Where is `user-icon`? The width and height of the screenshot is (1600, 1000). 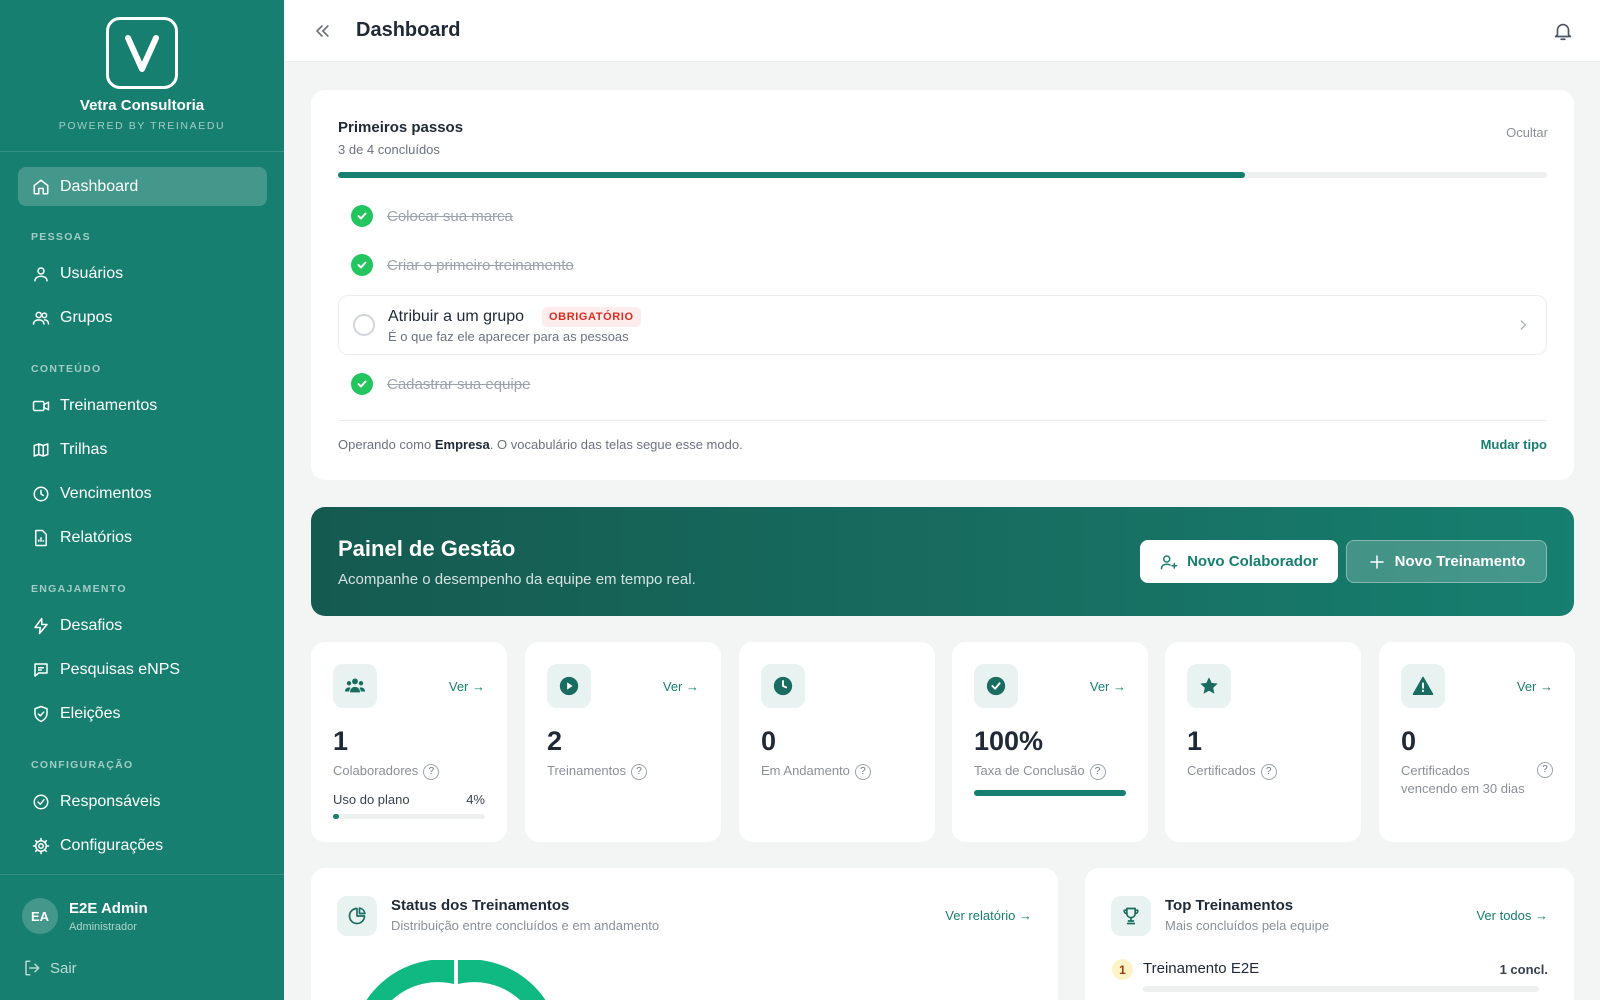
user-icon is located at coordinates (41, 273).